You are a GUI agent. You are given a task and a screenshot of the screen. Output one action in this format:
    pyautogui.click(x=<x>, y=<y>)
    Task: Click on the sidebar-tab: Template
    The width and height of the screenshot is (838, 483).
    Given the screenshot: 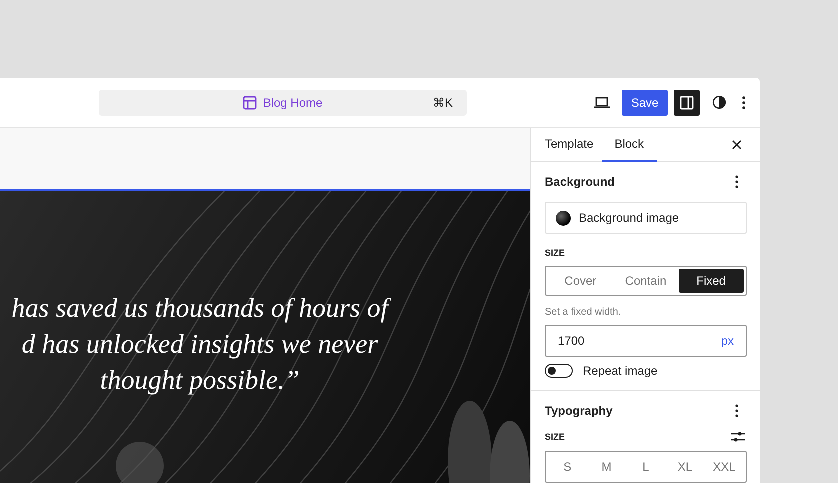 What is the action you would take?
    pyautogui.click(x=569, y=145)
    